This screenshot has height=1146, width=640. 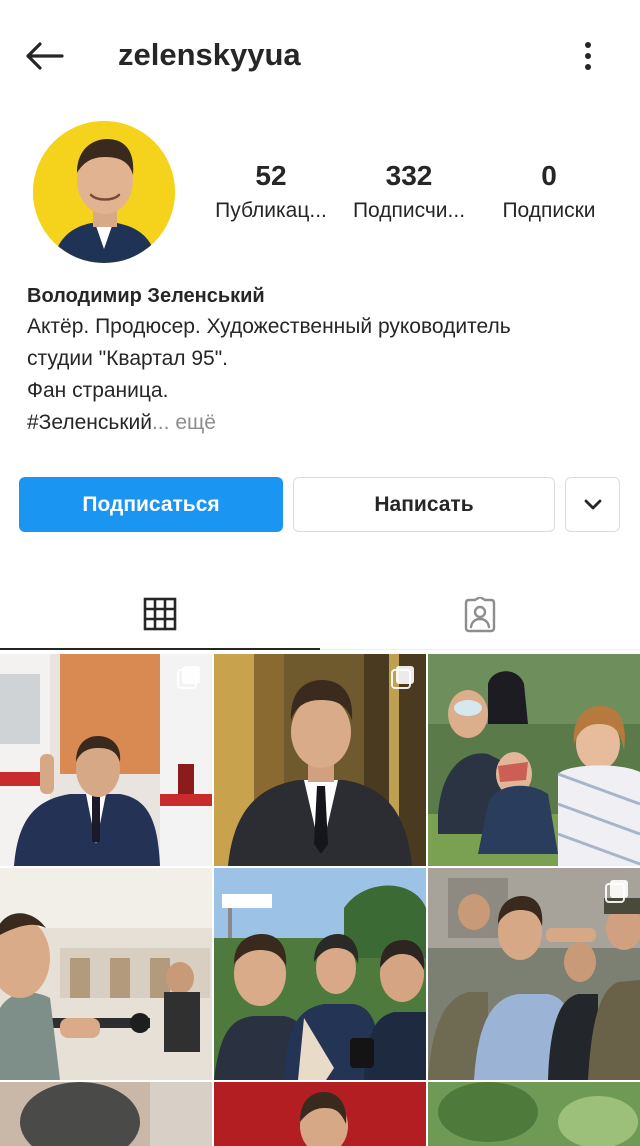 I want to click on following-count-label: Подписки, so click(x=549, y=210).